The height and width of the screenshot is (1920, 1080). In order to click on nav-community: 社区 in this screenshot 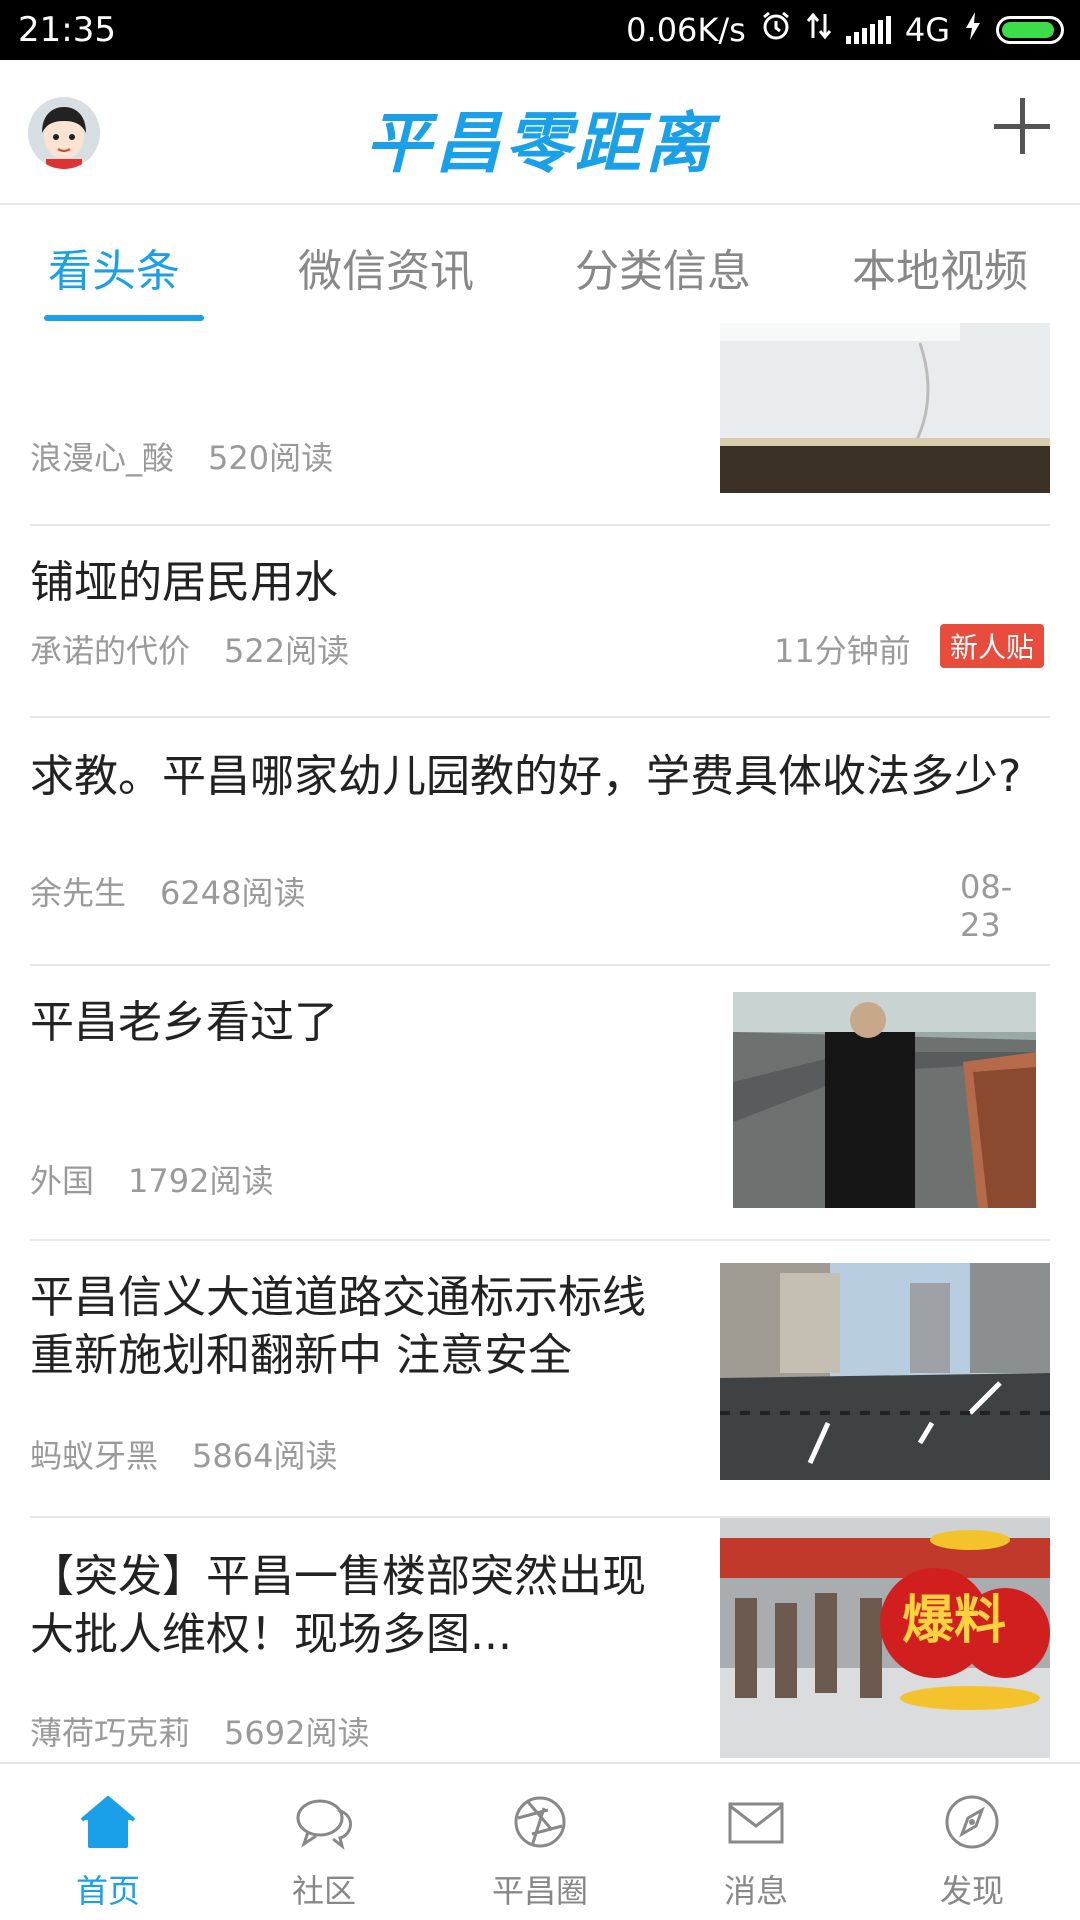, I will do `click(324, 1842)`.